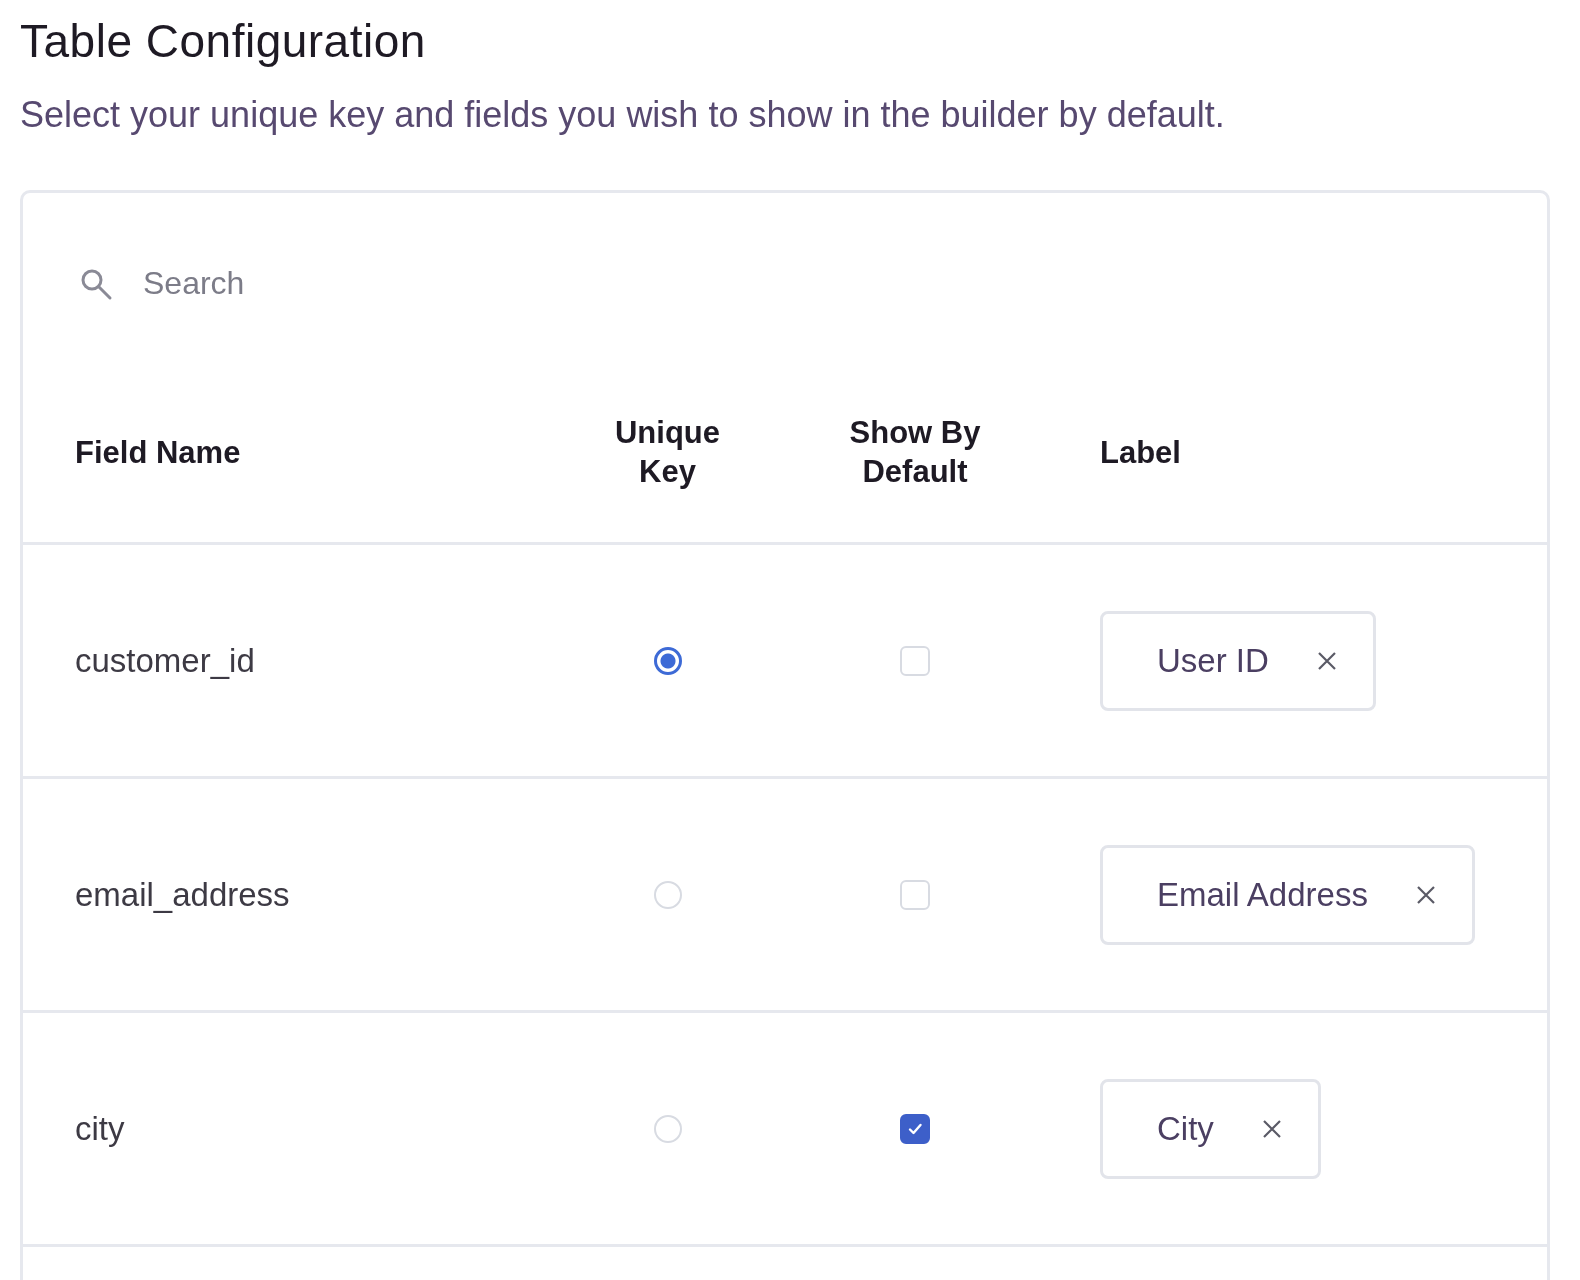 This screenshot has height=1280, width=1580. I want to click on field-name: customer_id, so click(165, 660).